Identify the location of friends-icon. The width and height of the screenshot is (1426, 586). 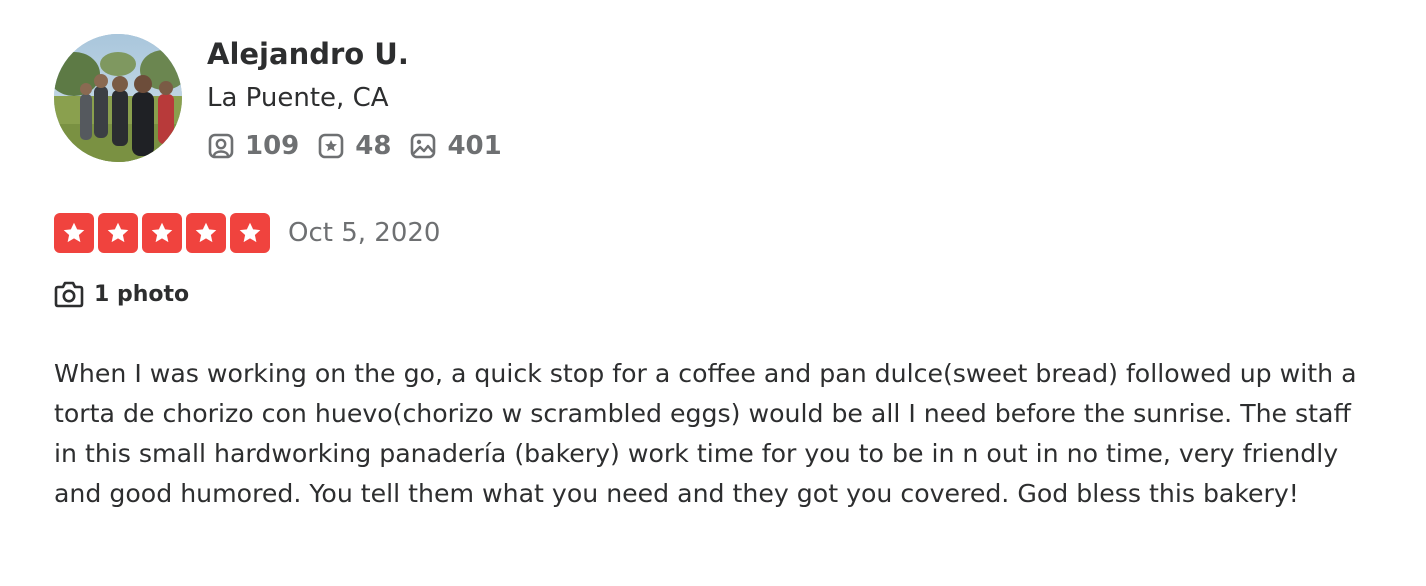
(221, 146).